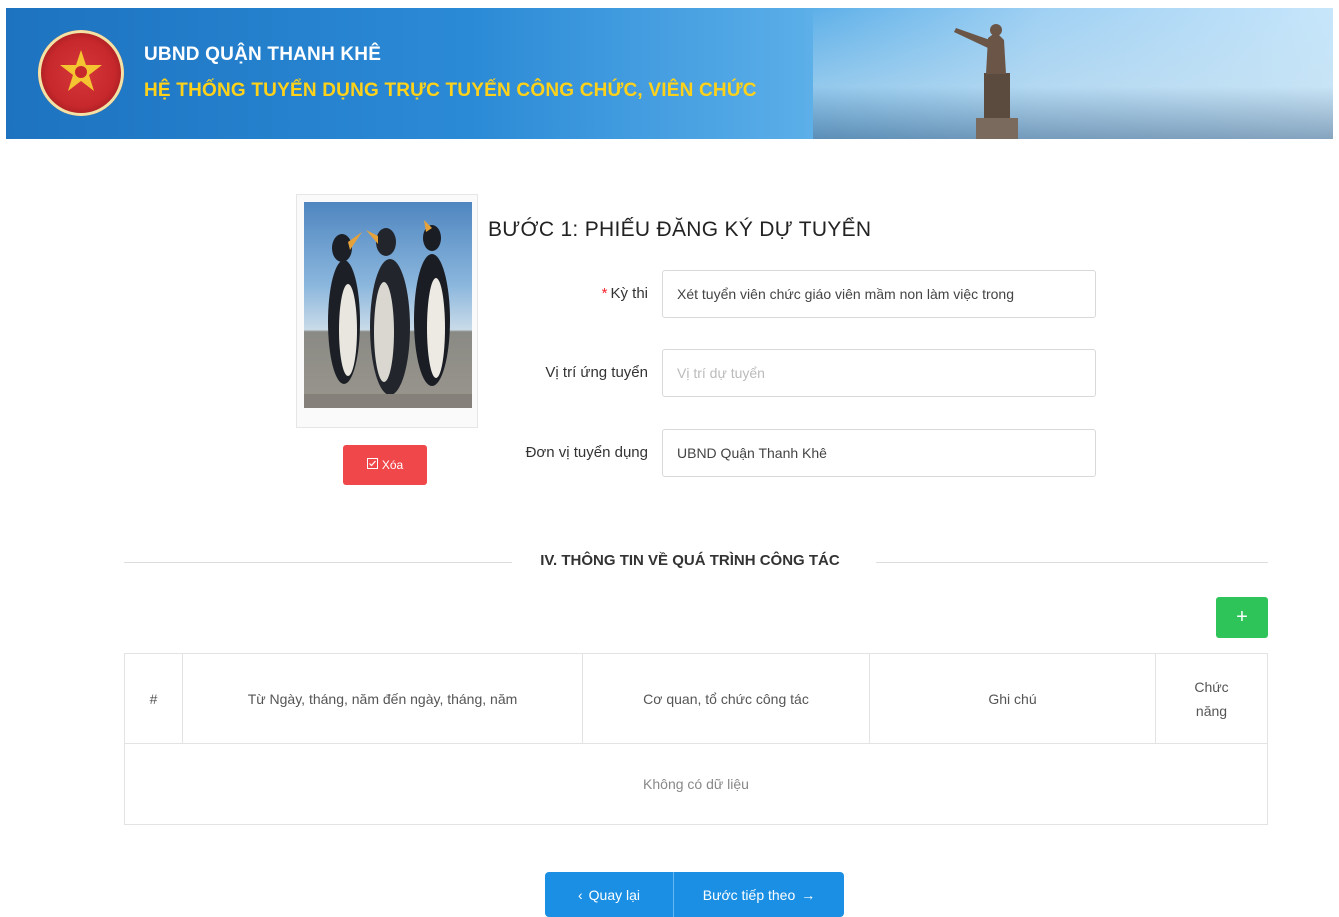 This screenshot has height=917, width=1339. What do you see at coordinates (580, 894) in the screenshot?
I see `chevron-left-icon: ‹` at bounding box center [580, 894].